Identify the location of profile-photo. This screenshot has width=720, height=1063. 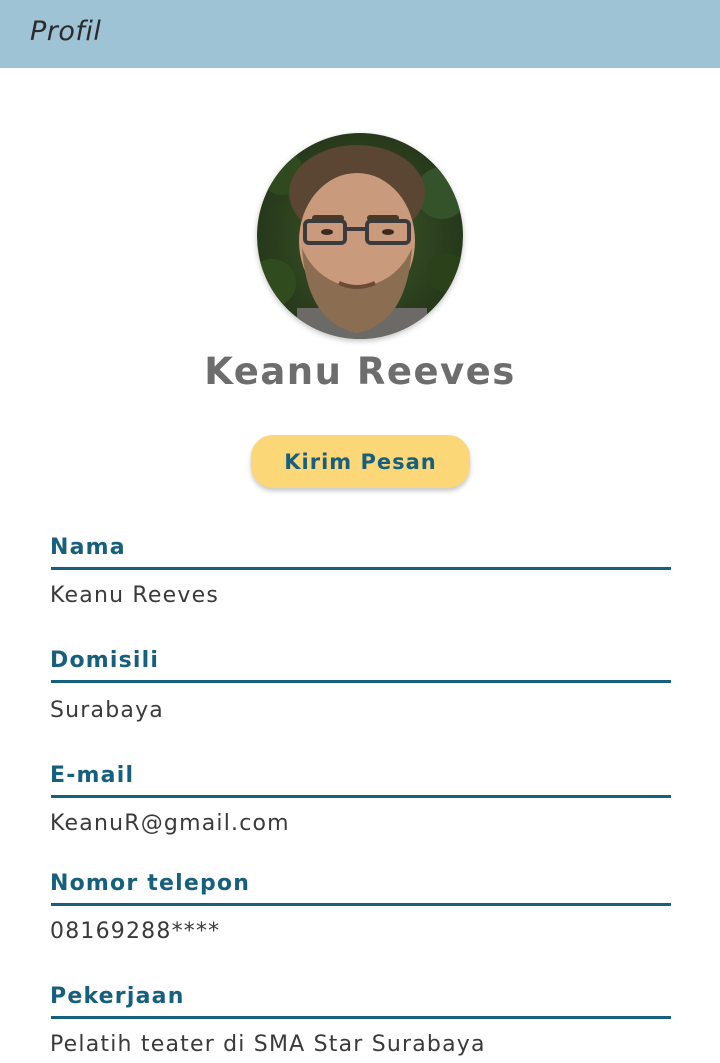
(360, 236).